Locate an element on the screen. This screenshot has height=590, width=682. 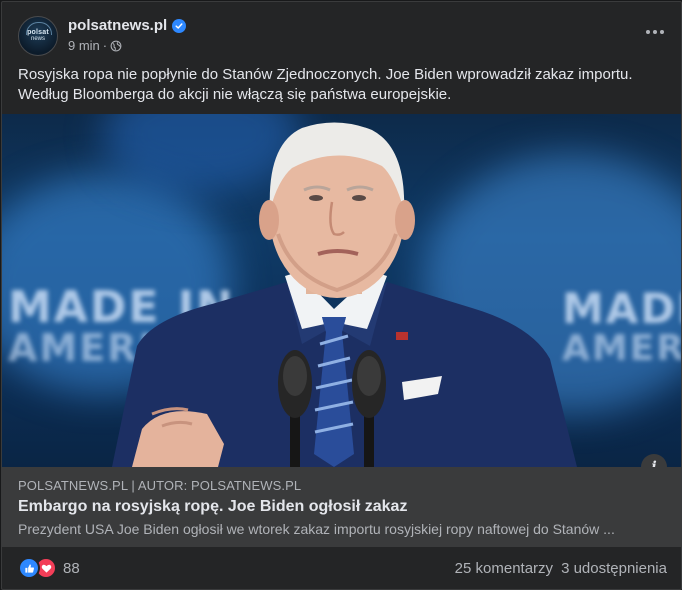
page-avatar: polsat news is located at coordinates (38, 36).